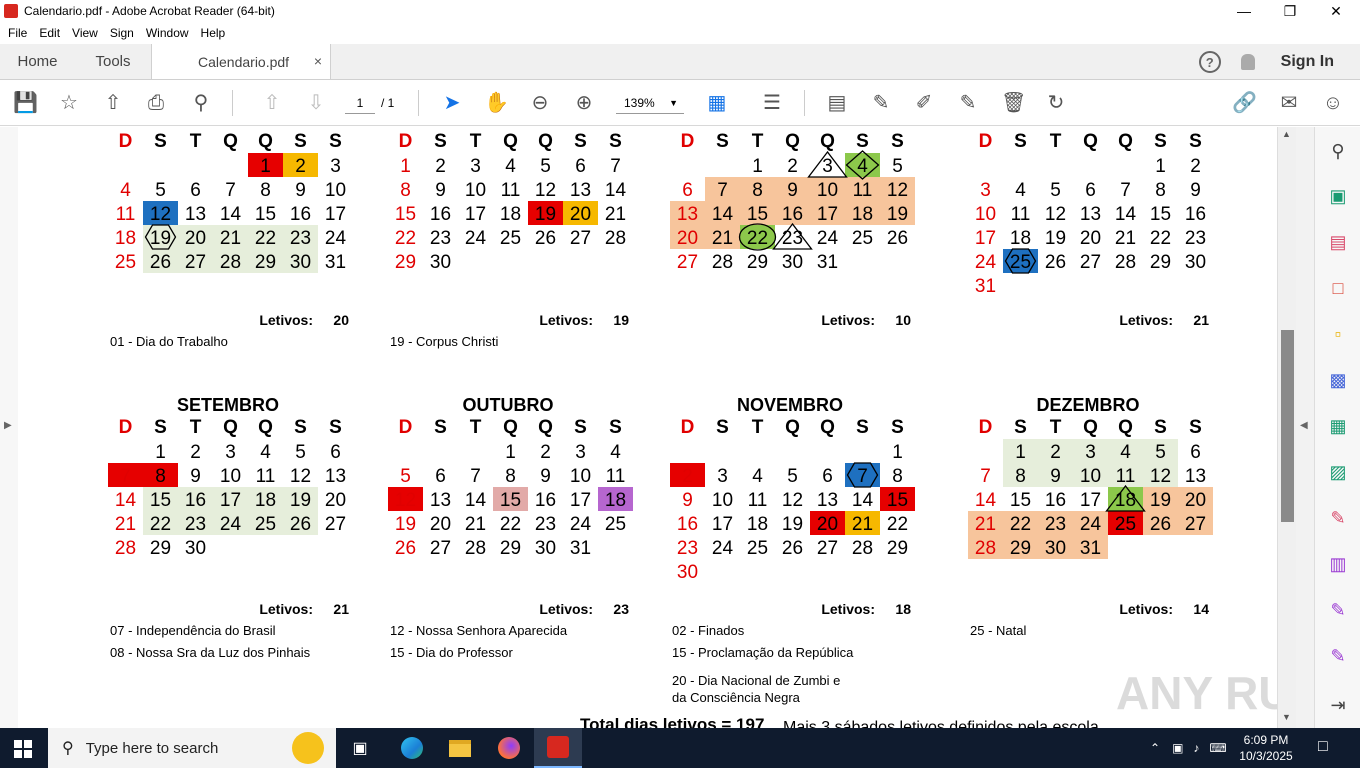  I want to click on letivos-count: 18, so click(903, 609).